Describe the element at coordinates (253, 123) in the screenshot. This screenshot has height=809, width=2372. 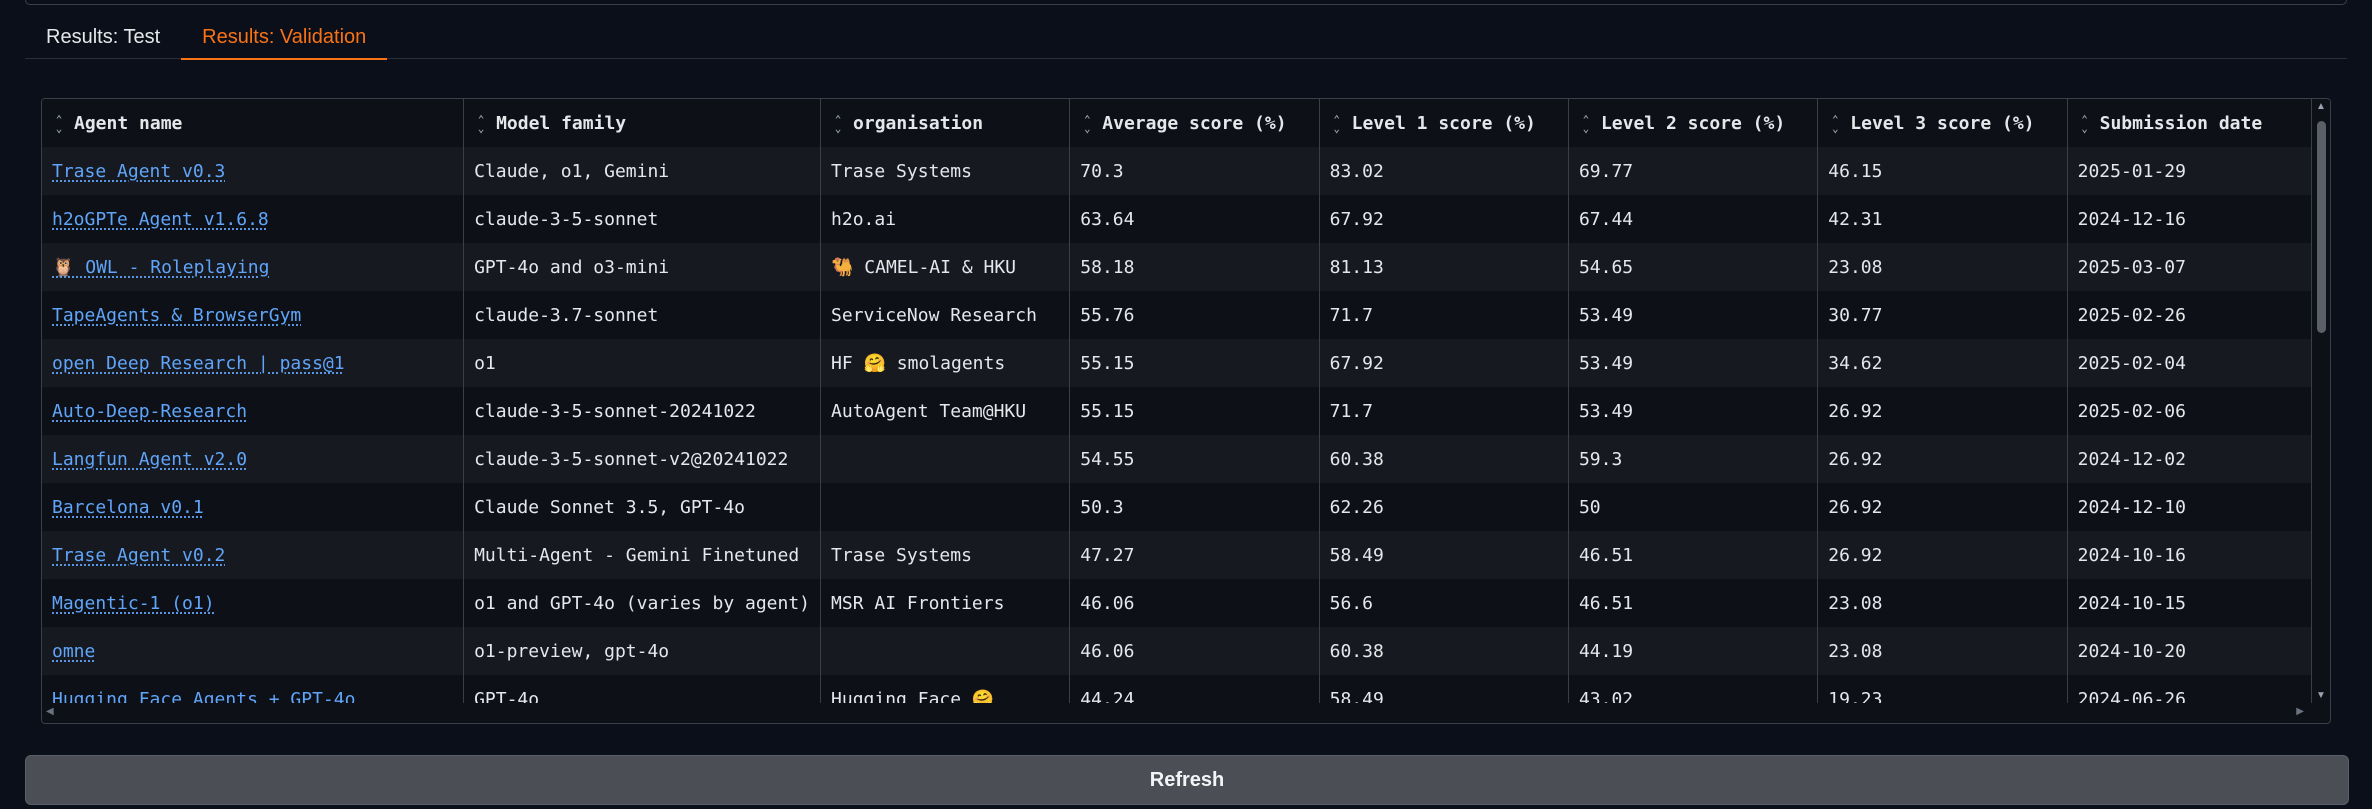
I see `column-header: ⌃ ⌄ Agent name` at that location.